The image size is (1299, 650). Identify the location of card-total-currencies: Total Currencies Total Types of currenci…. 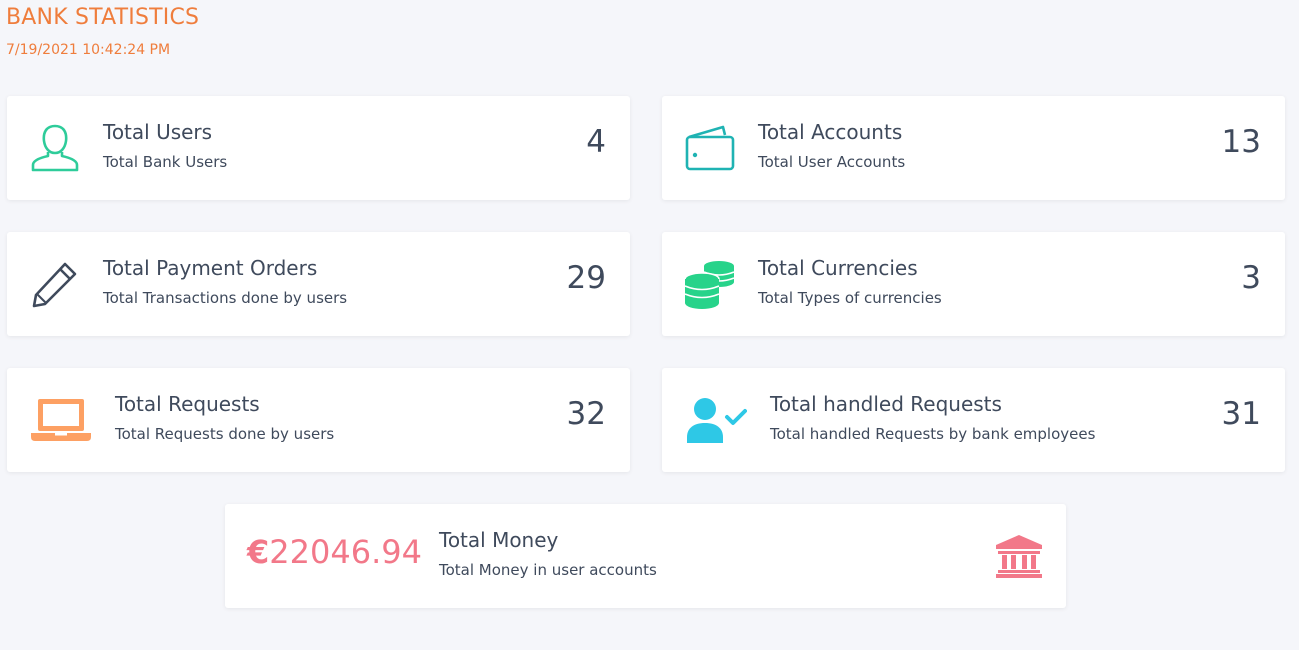
(973, 284).